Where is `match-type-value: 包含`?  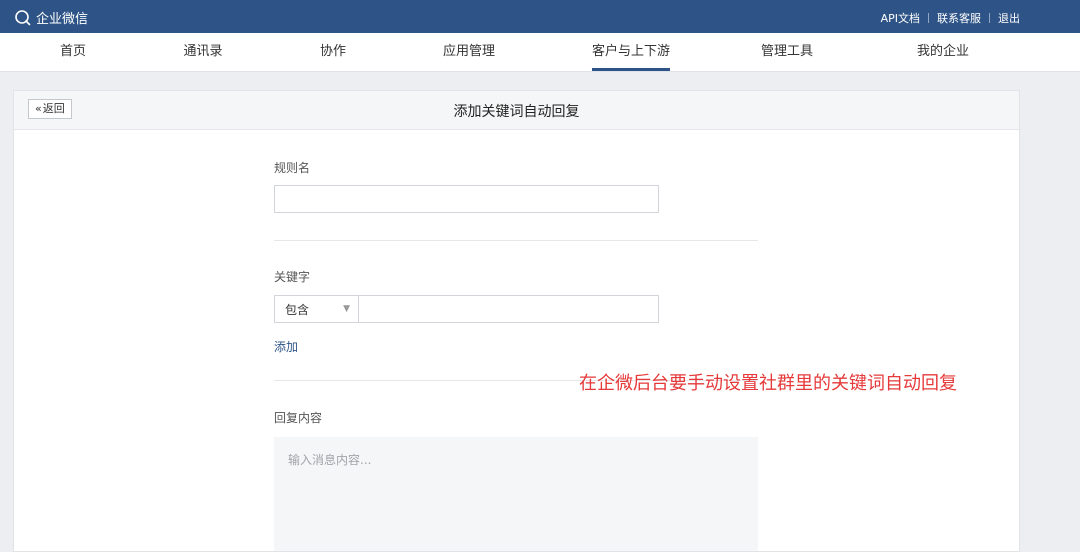
match-type-value: 包含 is located at coordinates (297, 309).